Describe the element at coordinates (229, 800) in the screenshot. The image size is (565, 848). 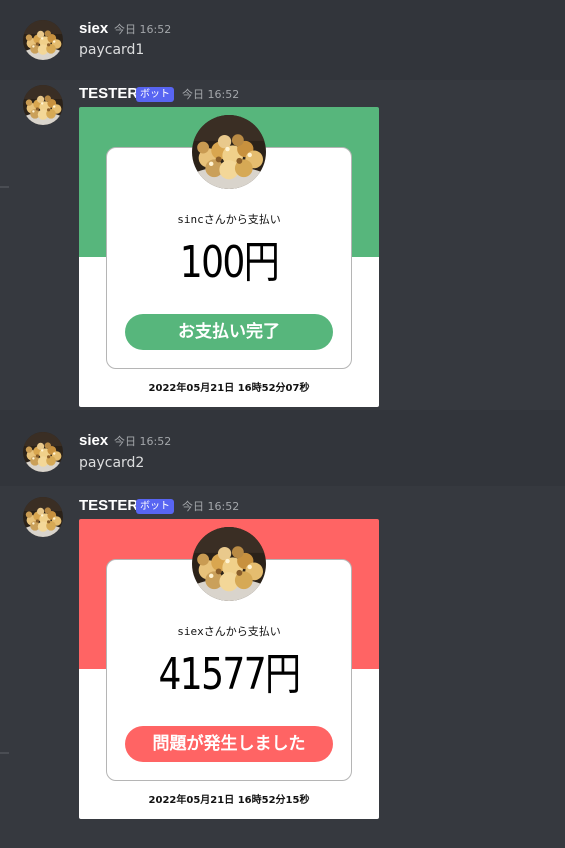
I see `card-date: 2022年05月21日 16時52分15秒` at that location.